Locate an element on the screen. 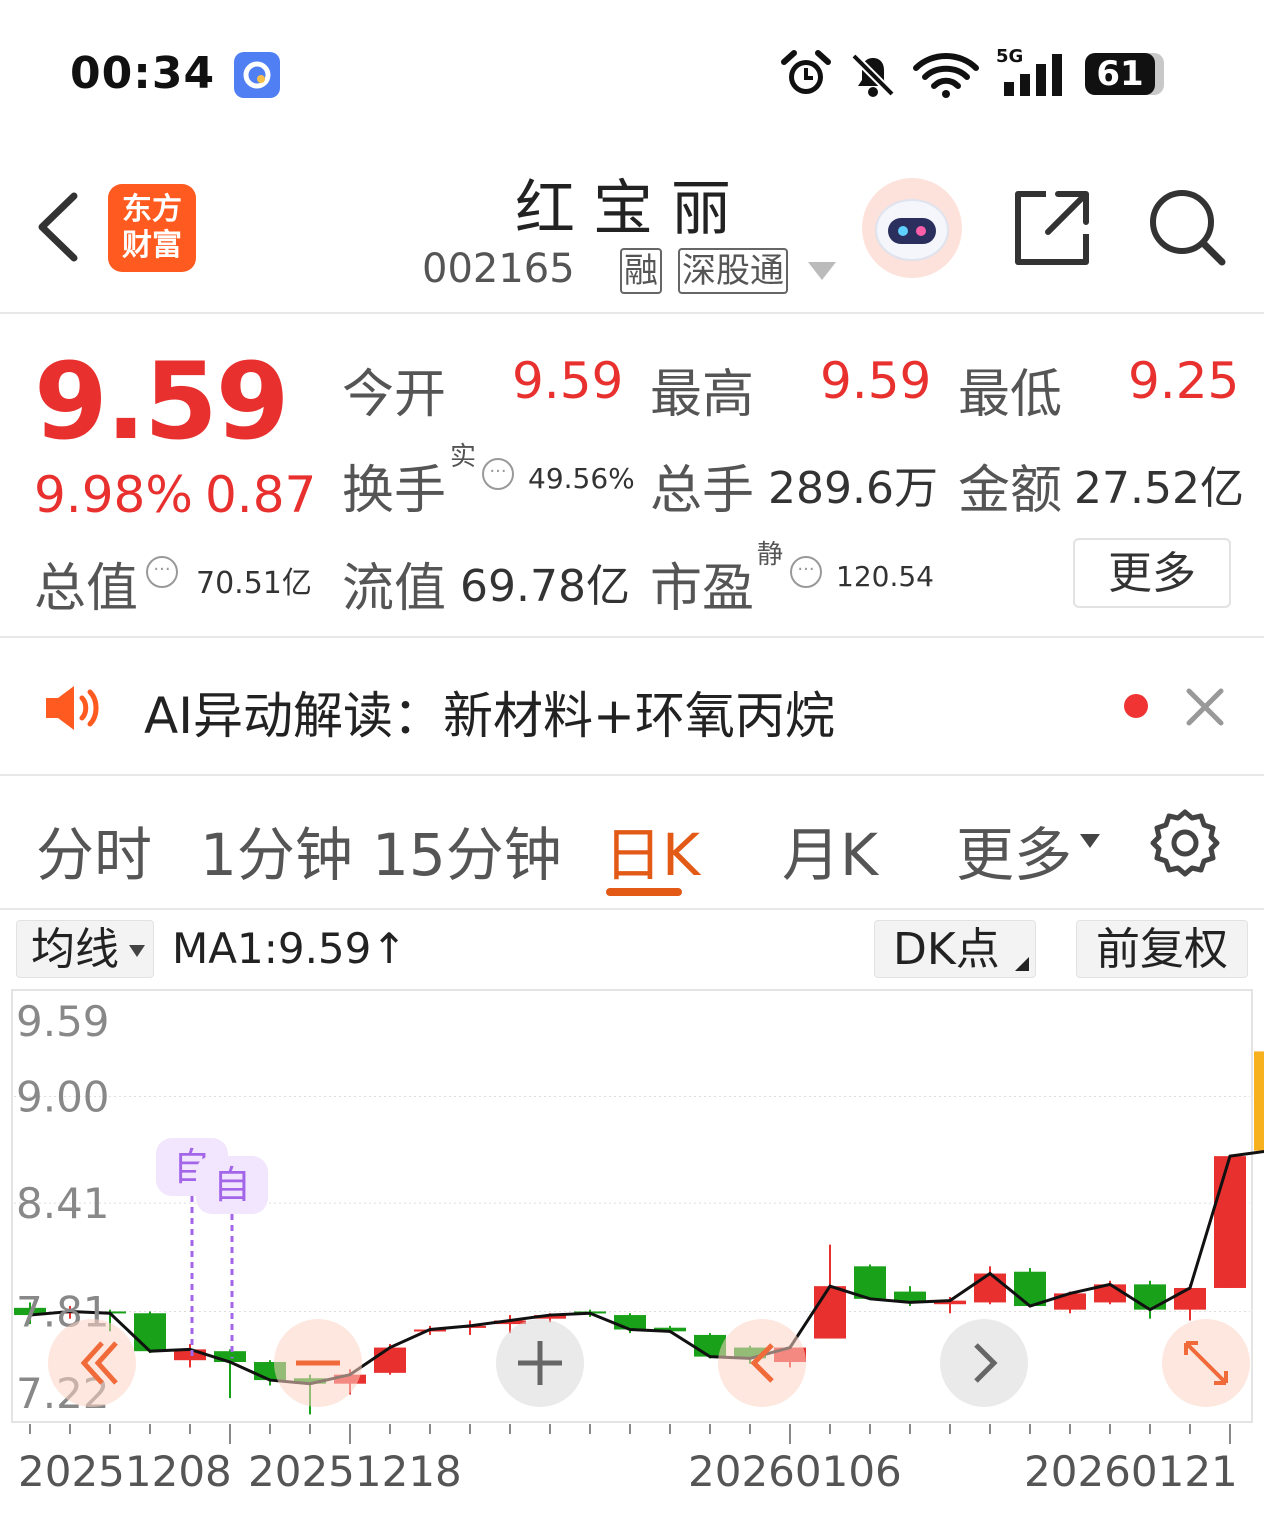 This screenshot has height=1530, width=1264. amount-label: 金额 is located at coordinates (1010, 491).